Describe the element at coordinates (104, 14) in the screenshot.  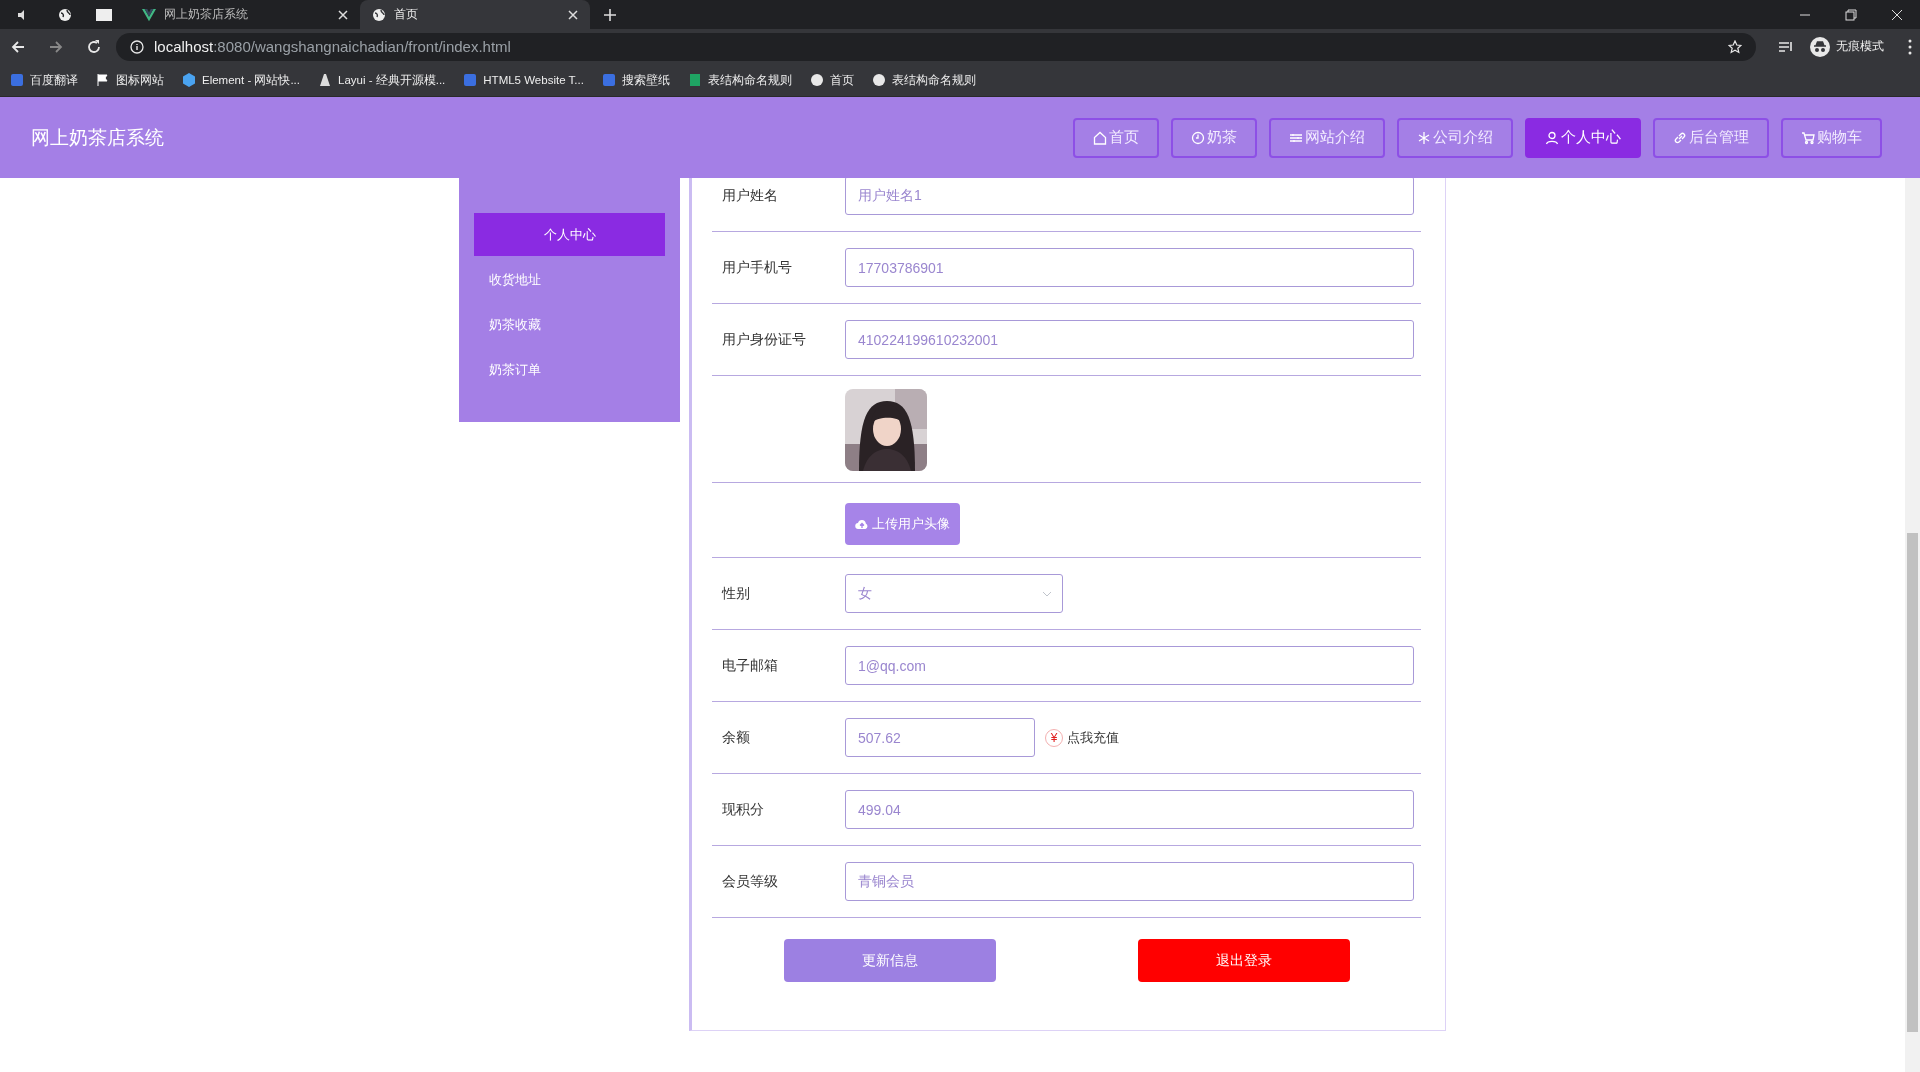
I see `window-icon` at that location.